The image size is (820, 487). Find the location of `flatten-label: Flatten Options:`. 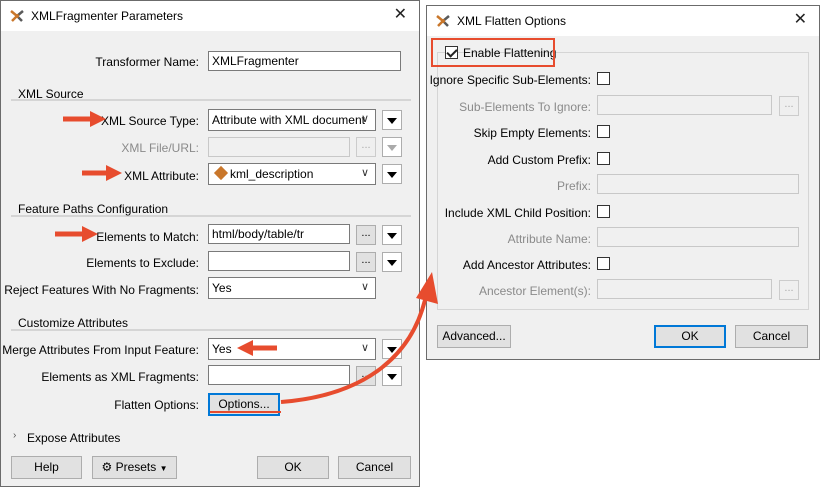

flatten-label: Flatten Options: is located at coordinates (156, 405).